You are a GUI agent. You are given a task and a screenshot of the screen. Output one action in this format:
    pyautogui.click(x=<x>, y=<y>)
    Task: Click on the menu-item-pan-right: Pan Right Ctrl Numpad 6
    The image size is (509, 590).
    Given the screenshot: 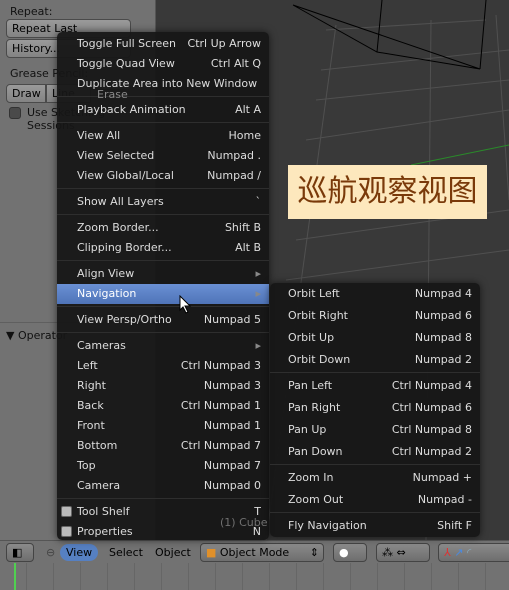 What is the action you would take?
    pyautogui.click(x=375, y=408)
    